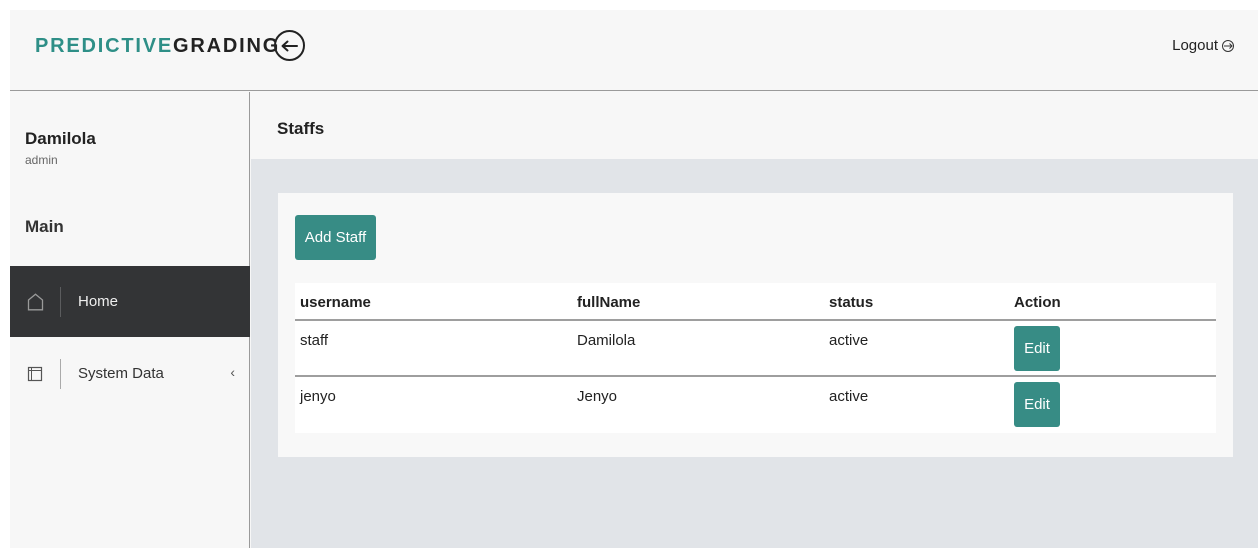  Describe the element at coordinates (755, 349) in the screenshot. I see `table-row: staff Damilola active Edit` at that location.